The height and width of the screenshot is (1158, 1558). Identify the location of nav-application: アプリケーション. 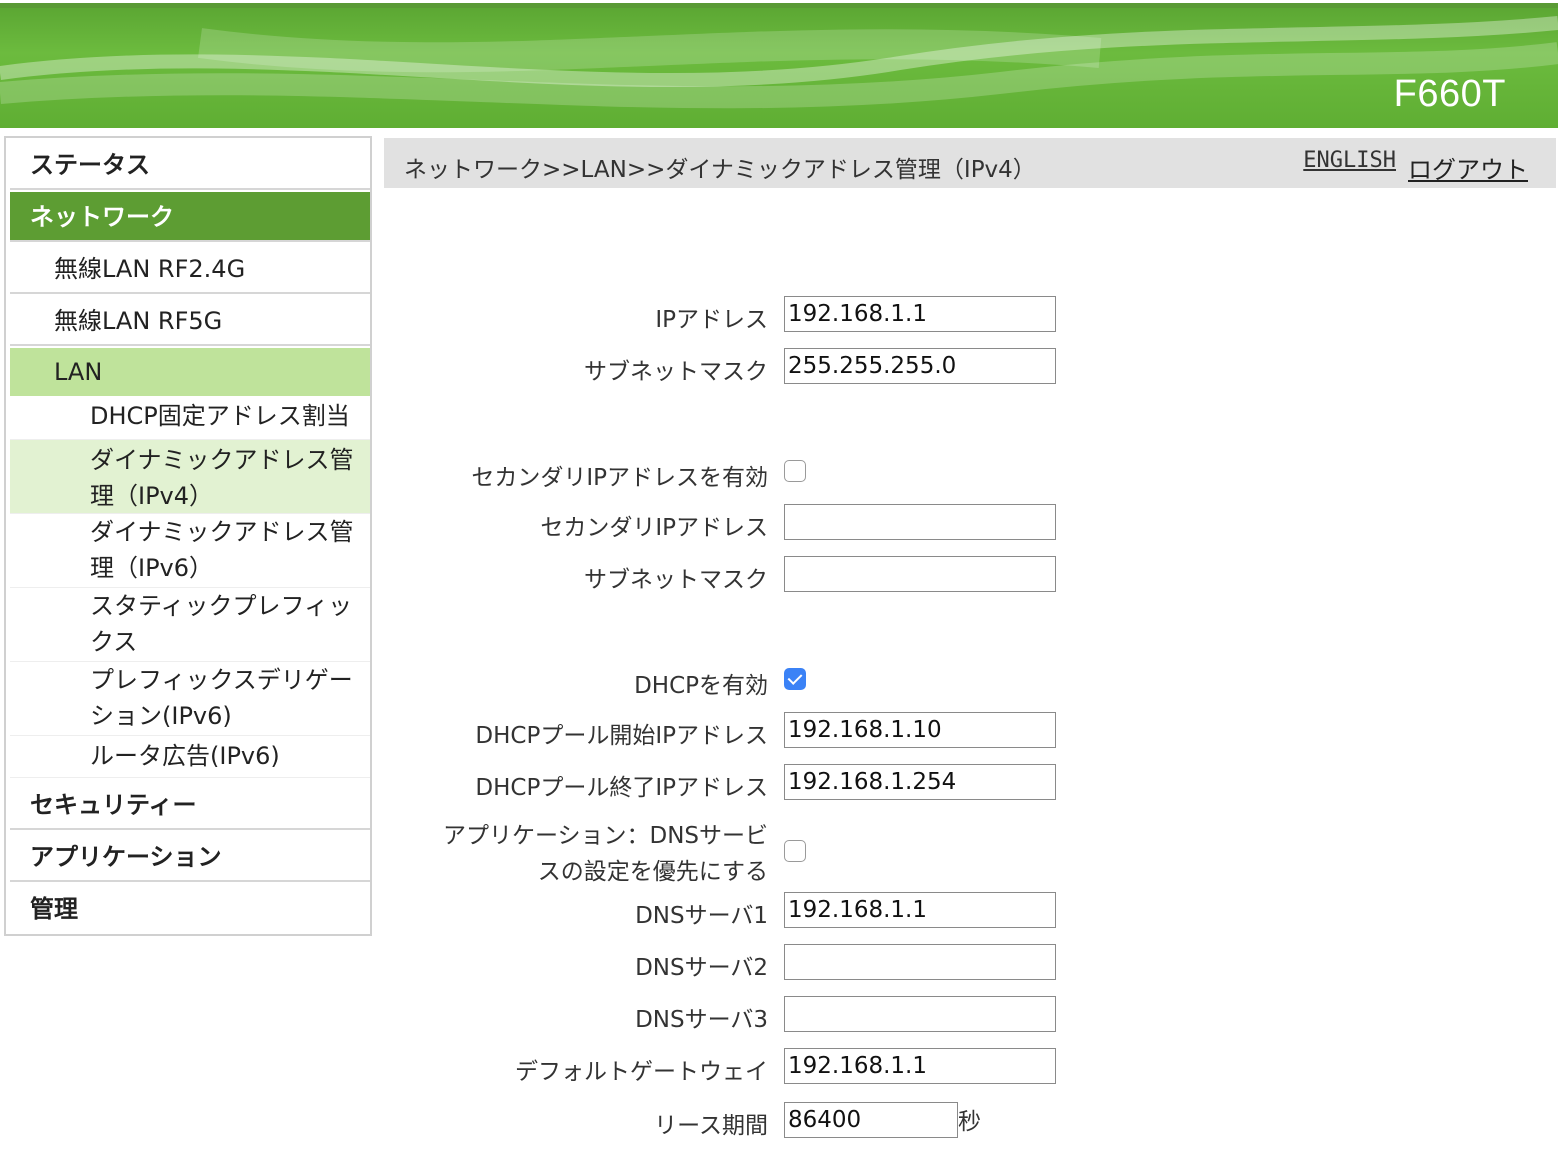
(190, 857).